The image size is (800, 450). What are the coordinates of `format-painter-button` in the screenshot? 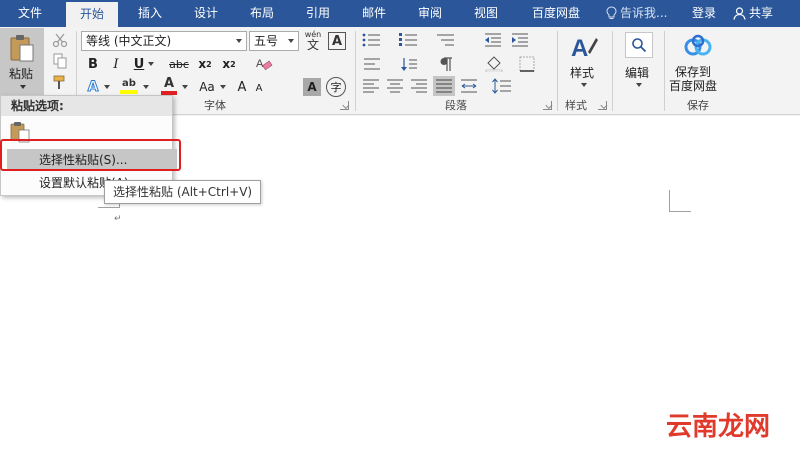 It's located at (60, 82).